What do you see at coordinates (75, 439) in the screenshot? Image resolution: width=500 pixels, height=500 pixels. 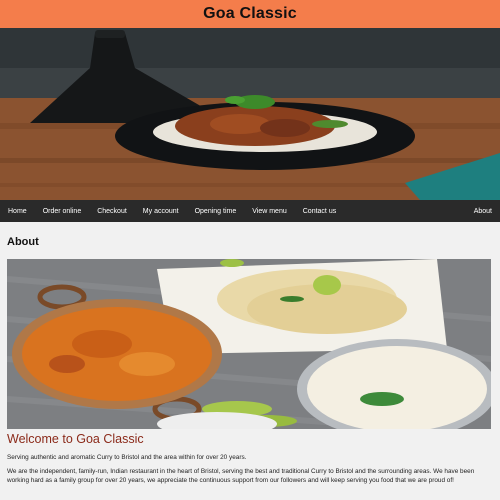 I see `welcome-heading: Welcome to Goa Classic` at bounding box center [75, 439].